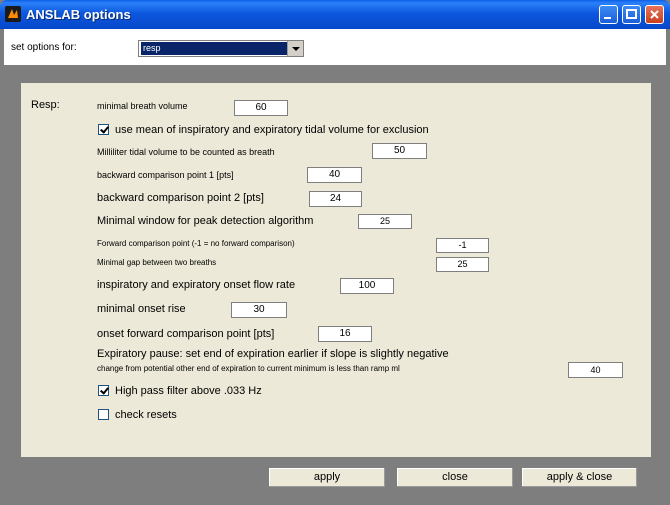  Describe the element at coordinates (334, 175) in the screenshot. I see `backward-point-1-input: 40` at that location.